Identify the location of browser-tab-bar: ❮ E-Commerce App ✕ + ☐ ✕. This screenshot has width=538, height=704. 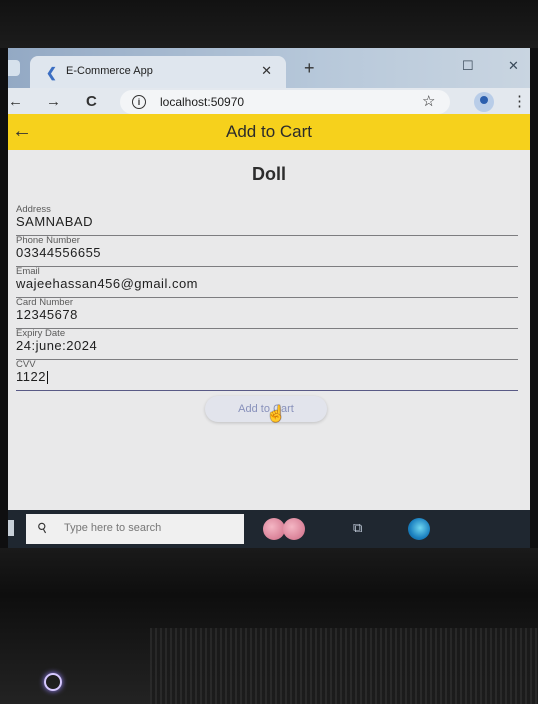
(269, 68).